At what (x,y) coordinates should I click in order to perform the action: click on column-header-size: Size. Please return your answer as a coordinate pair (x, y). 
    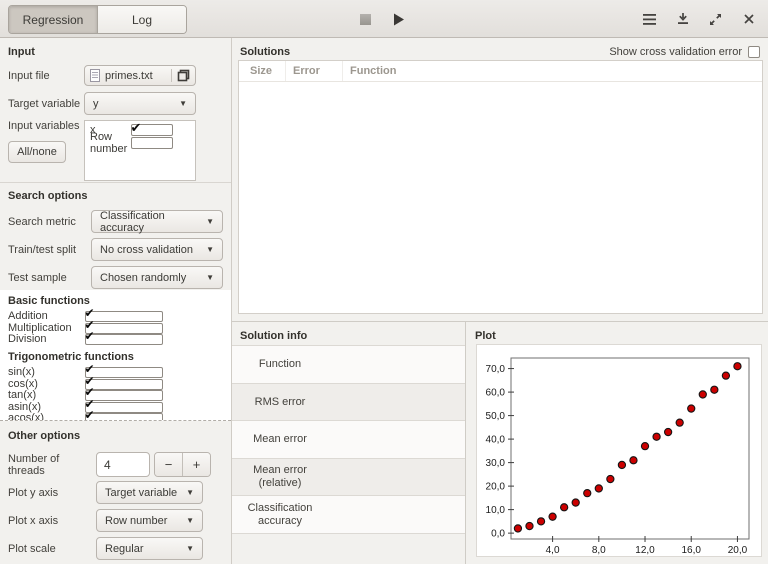
    Looking at the image, I should click on (262, 71).